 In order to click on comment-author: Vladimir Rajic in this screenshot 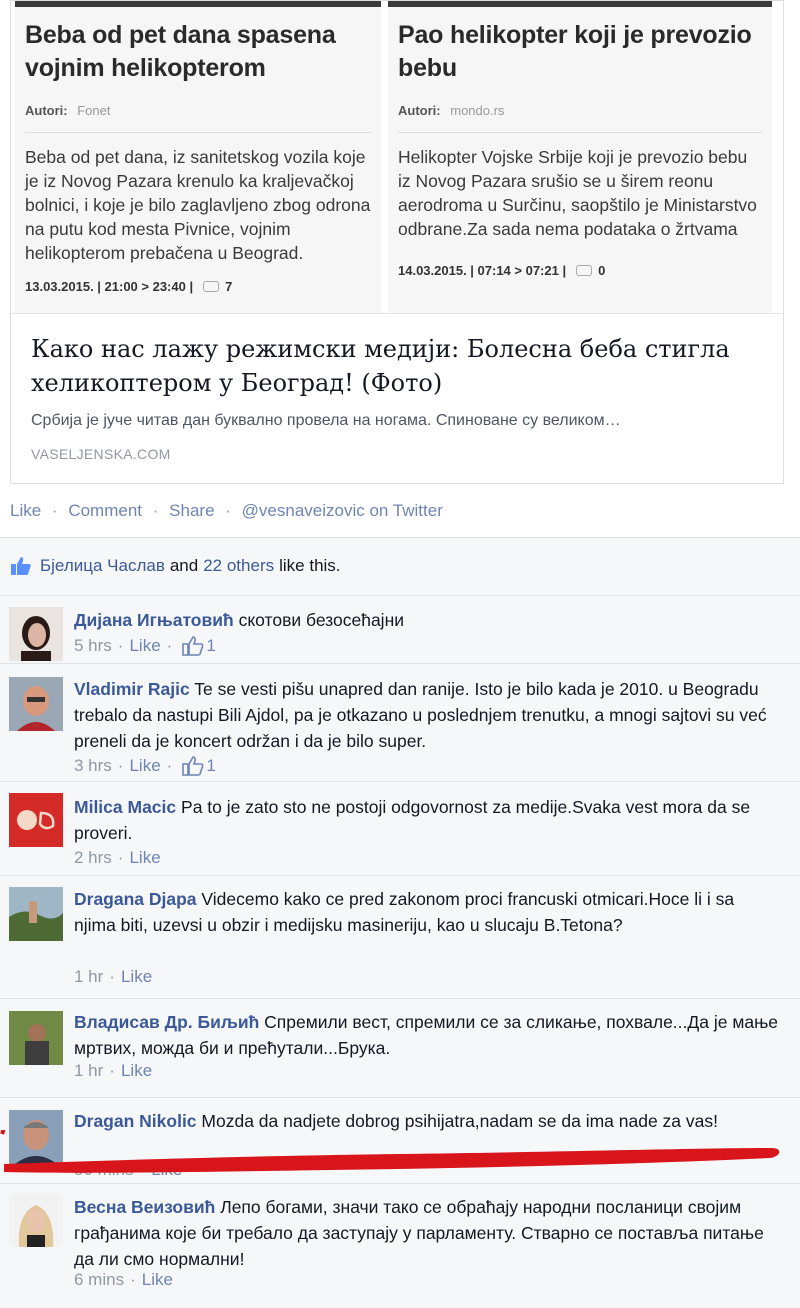, I will do `click(132, 689)`.